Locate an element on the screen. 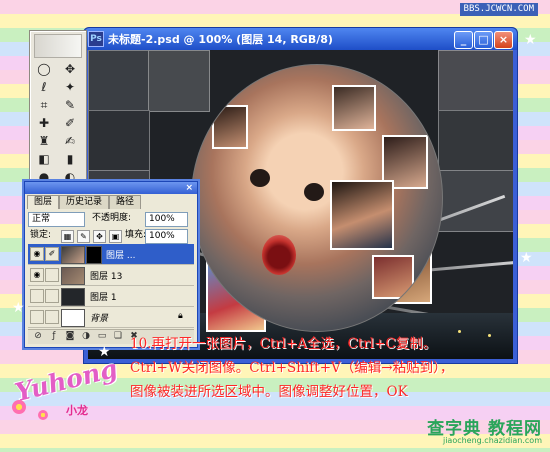 The height and width of the screenshot is (452, 550). opacity-label: 不透明度: is located at coordinates (112, 218).